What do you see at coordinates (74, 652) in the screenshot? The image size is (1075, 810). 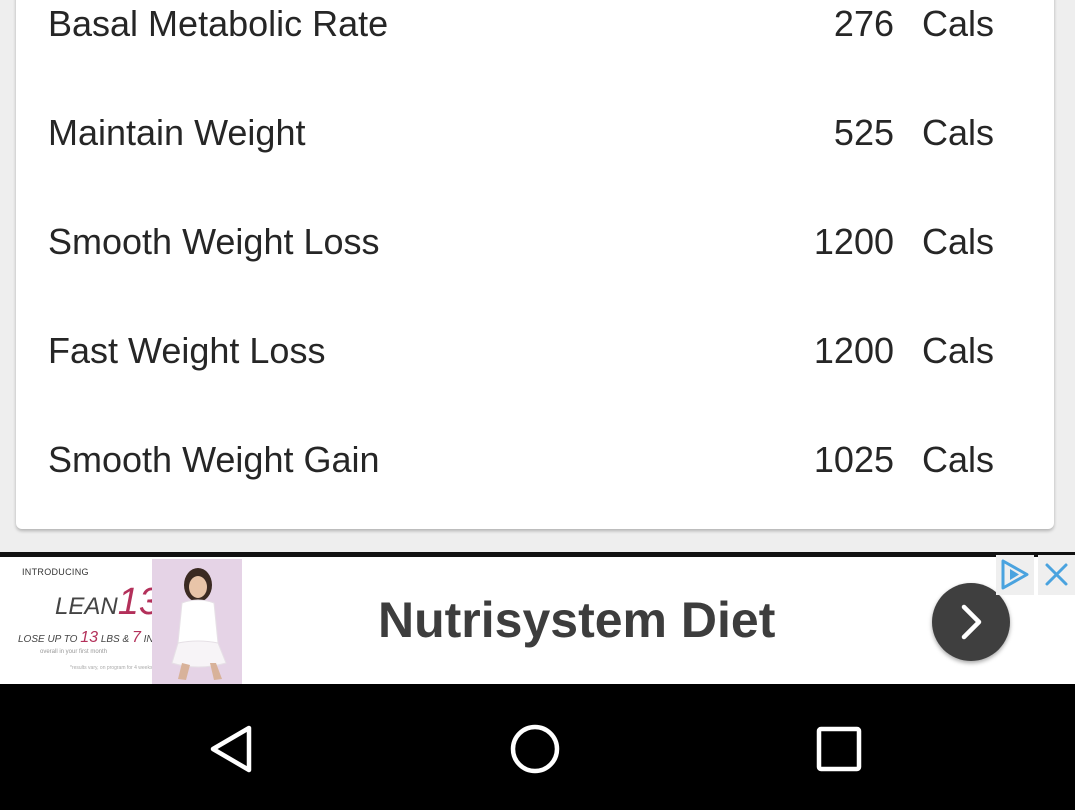 I see `ad-thumb-fine-print: overall in your first month` at bounding box center [74, 652].